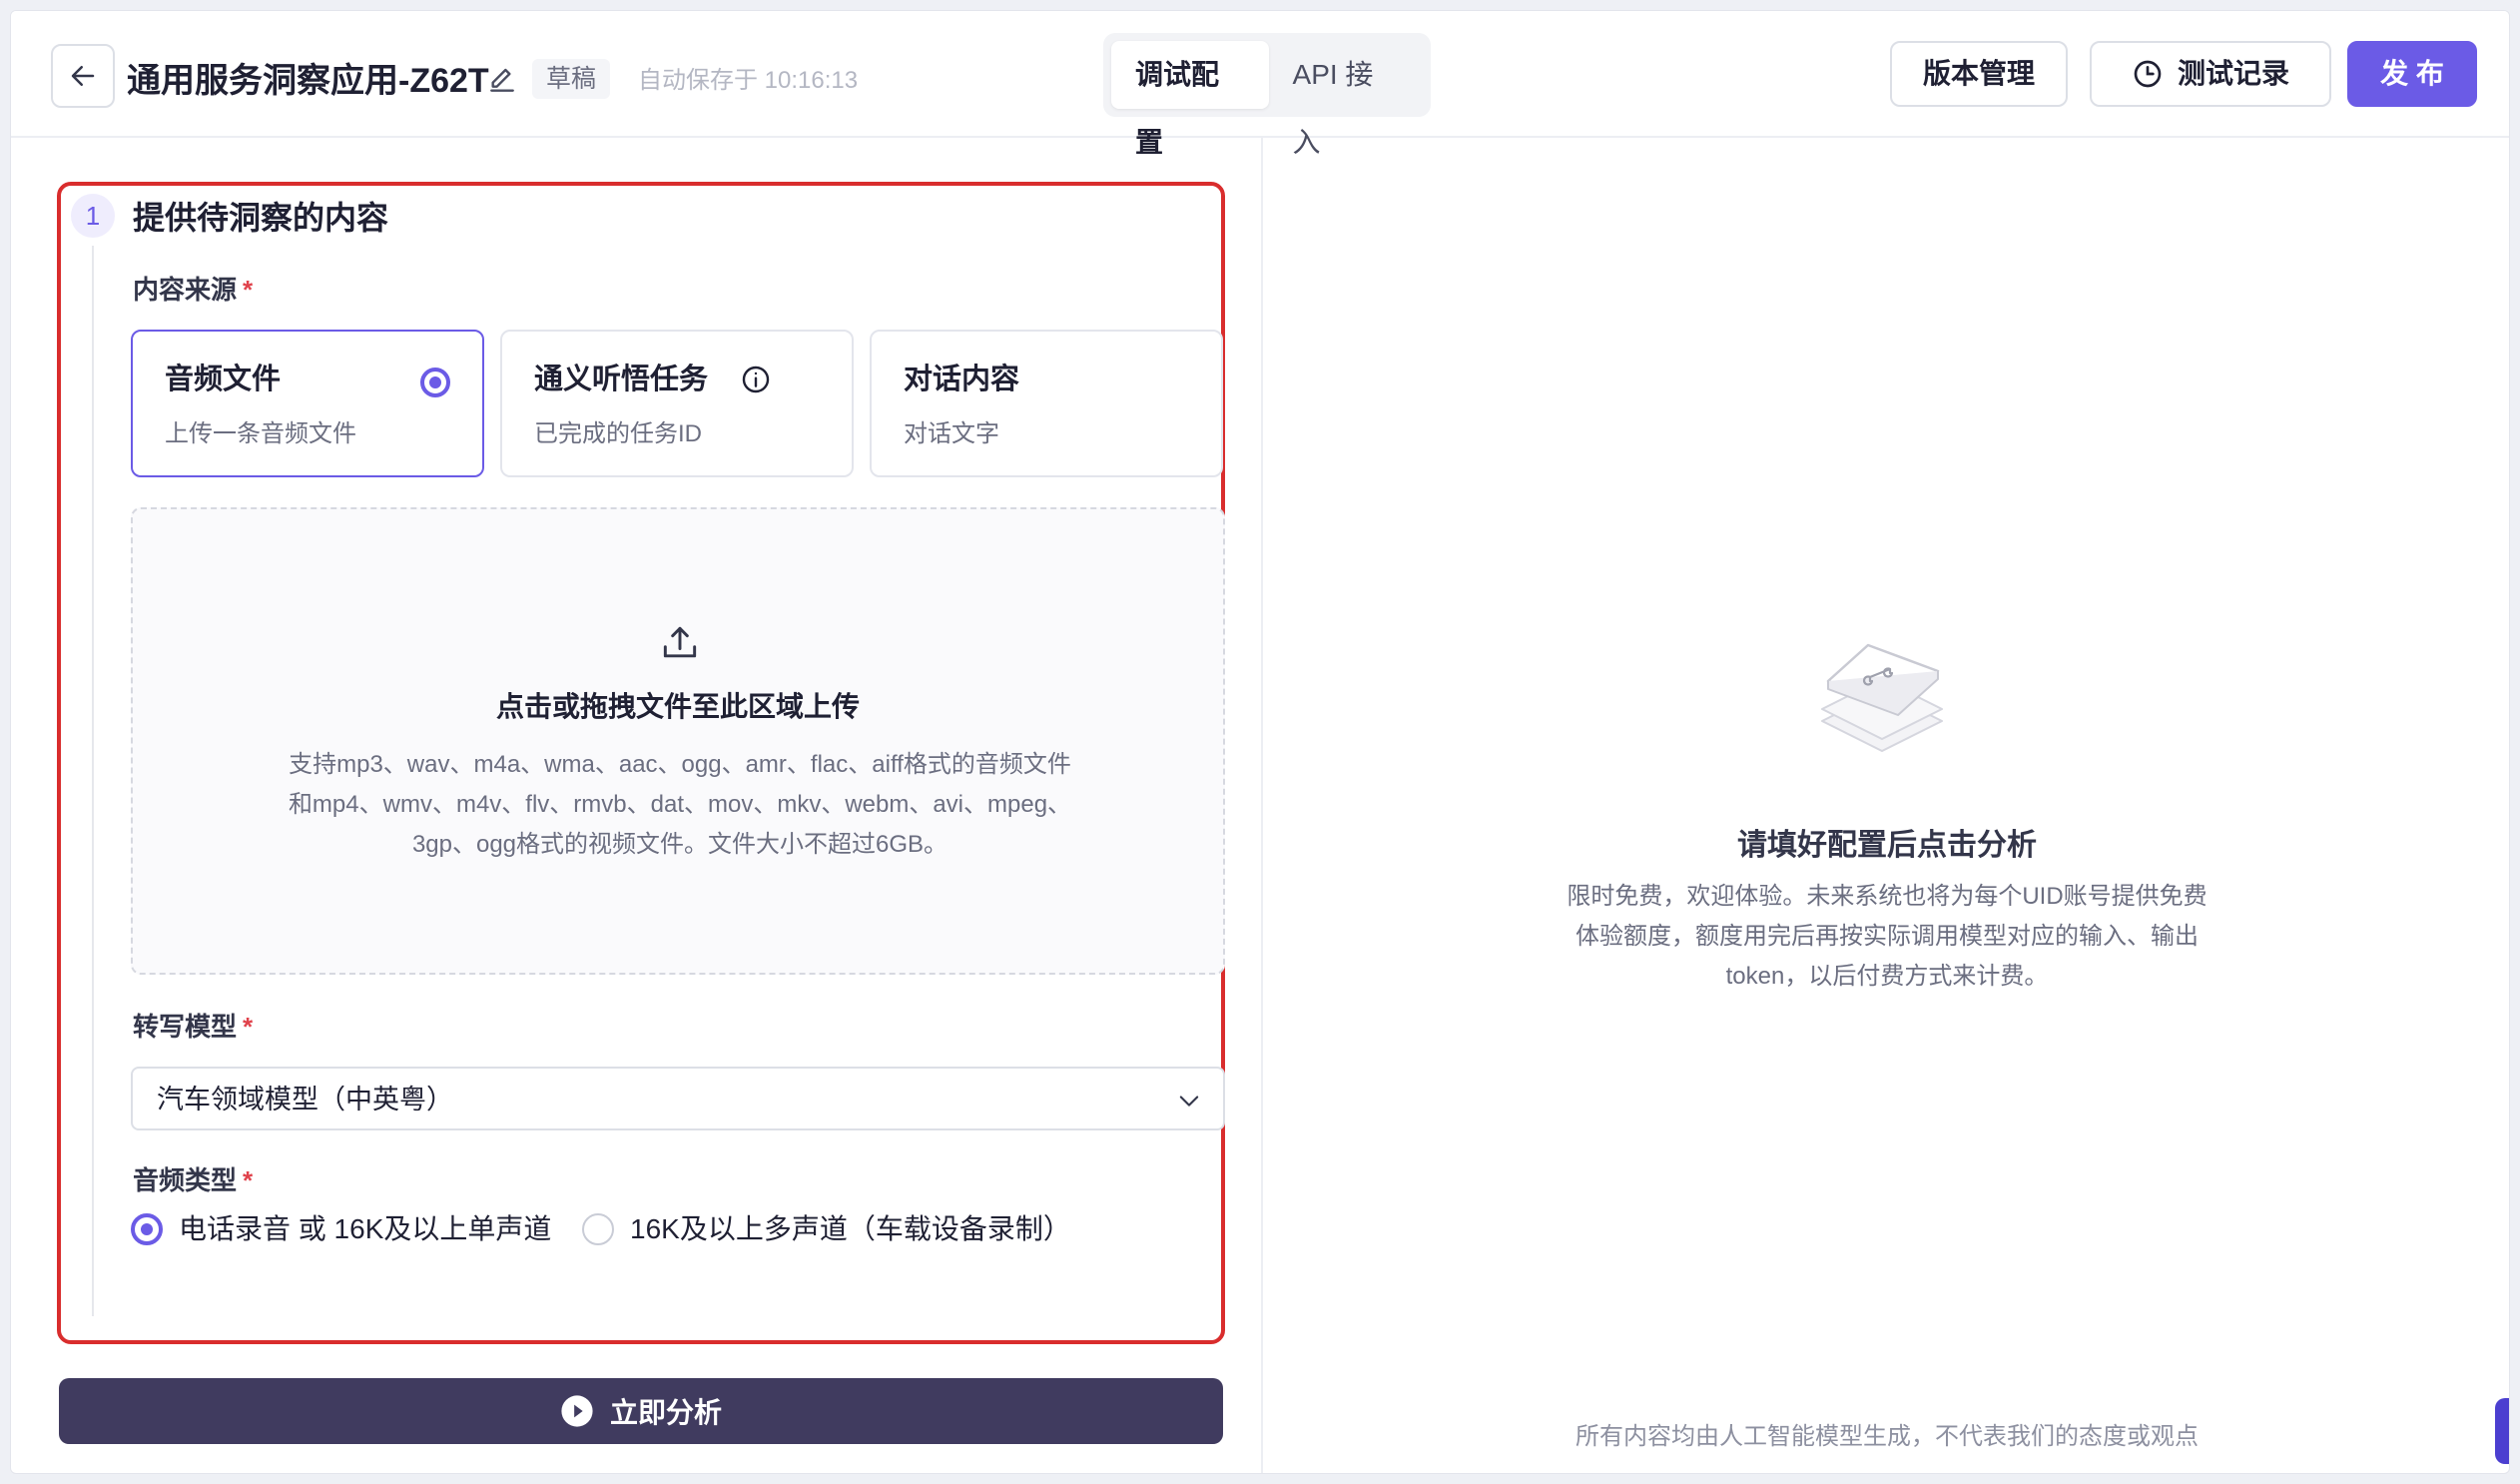 The width and height of the screenshot is (2520, 1484). What do you see at coordinates (193, 1180) in the screenshot?
I see `audio-type-label: 音频类型 *` at bounding box center [193, 1180].